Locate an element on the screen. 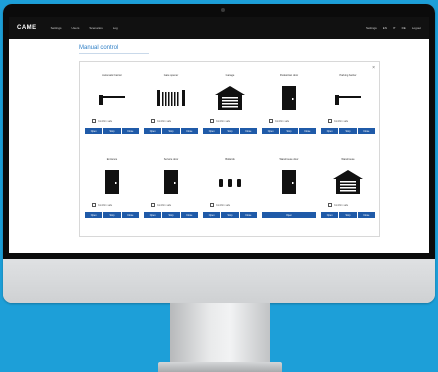  main-content: Manual control is located at coordinates (219, 46).